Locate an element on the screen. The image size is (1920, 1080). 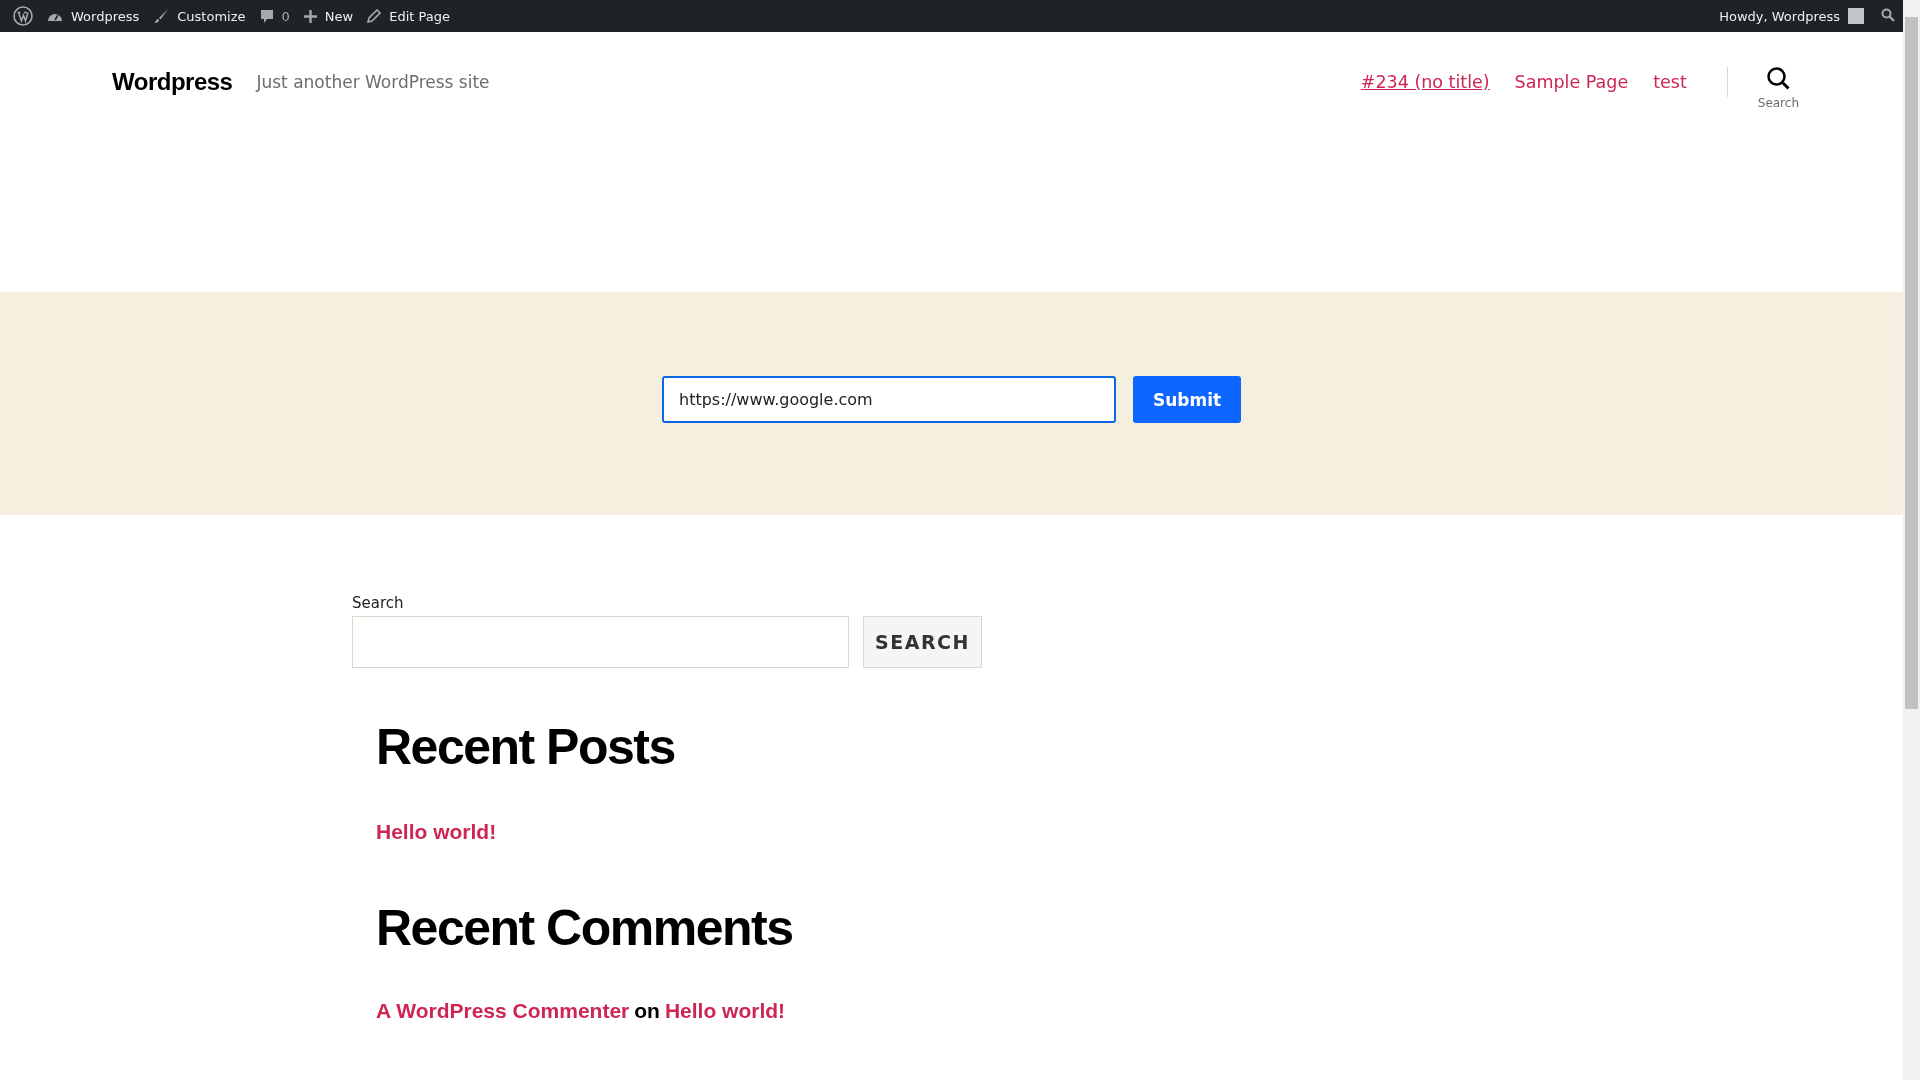
search-button: SEARCH is located at coordinates (922, 642).